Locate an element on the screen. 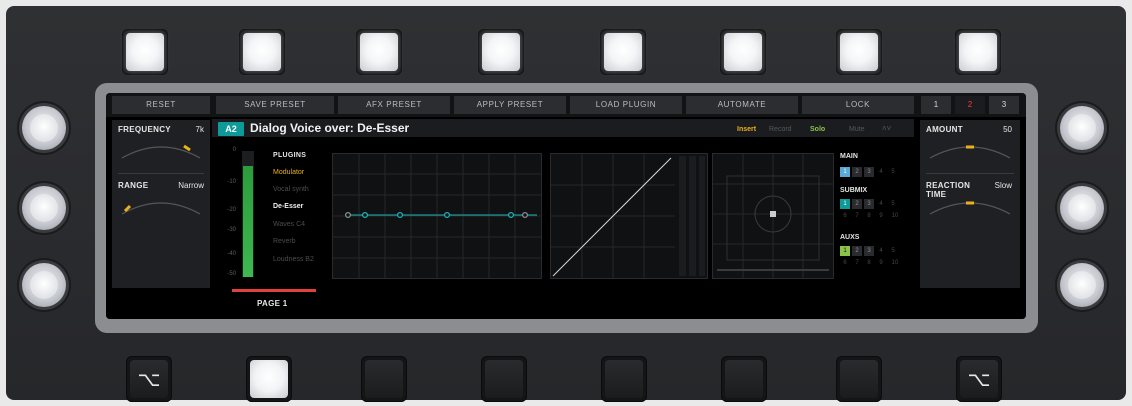  aux-bus-5: 5 is located at coordinates (893, 251).